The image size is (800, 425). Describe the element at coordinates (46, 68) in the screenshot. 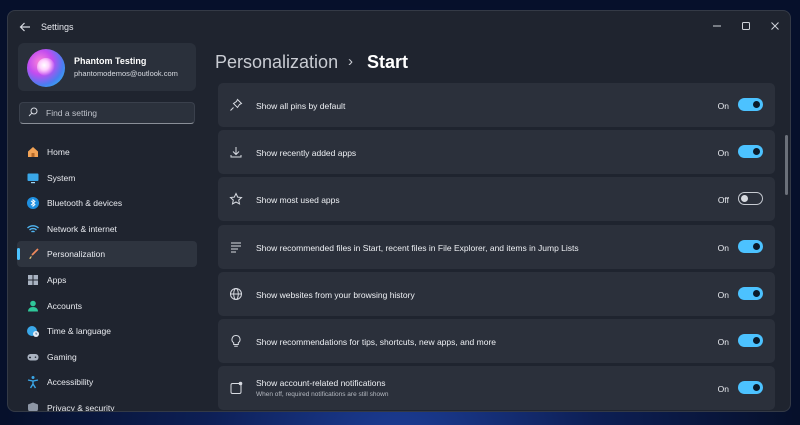

I see `avatar` at that location.